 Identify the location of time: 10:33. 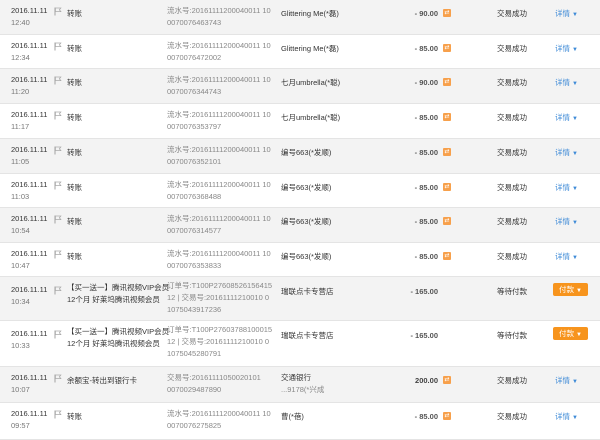
(20, 345).